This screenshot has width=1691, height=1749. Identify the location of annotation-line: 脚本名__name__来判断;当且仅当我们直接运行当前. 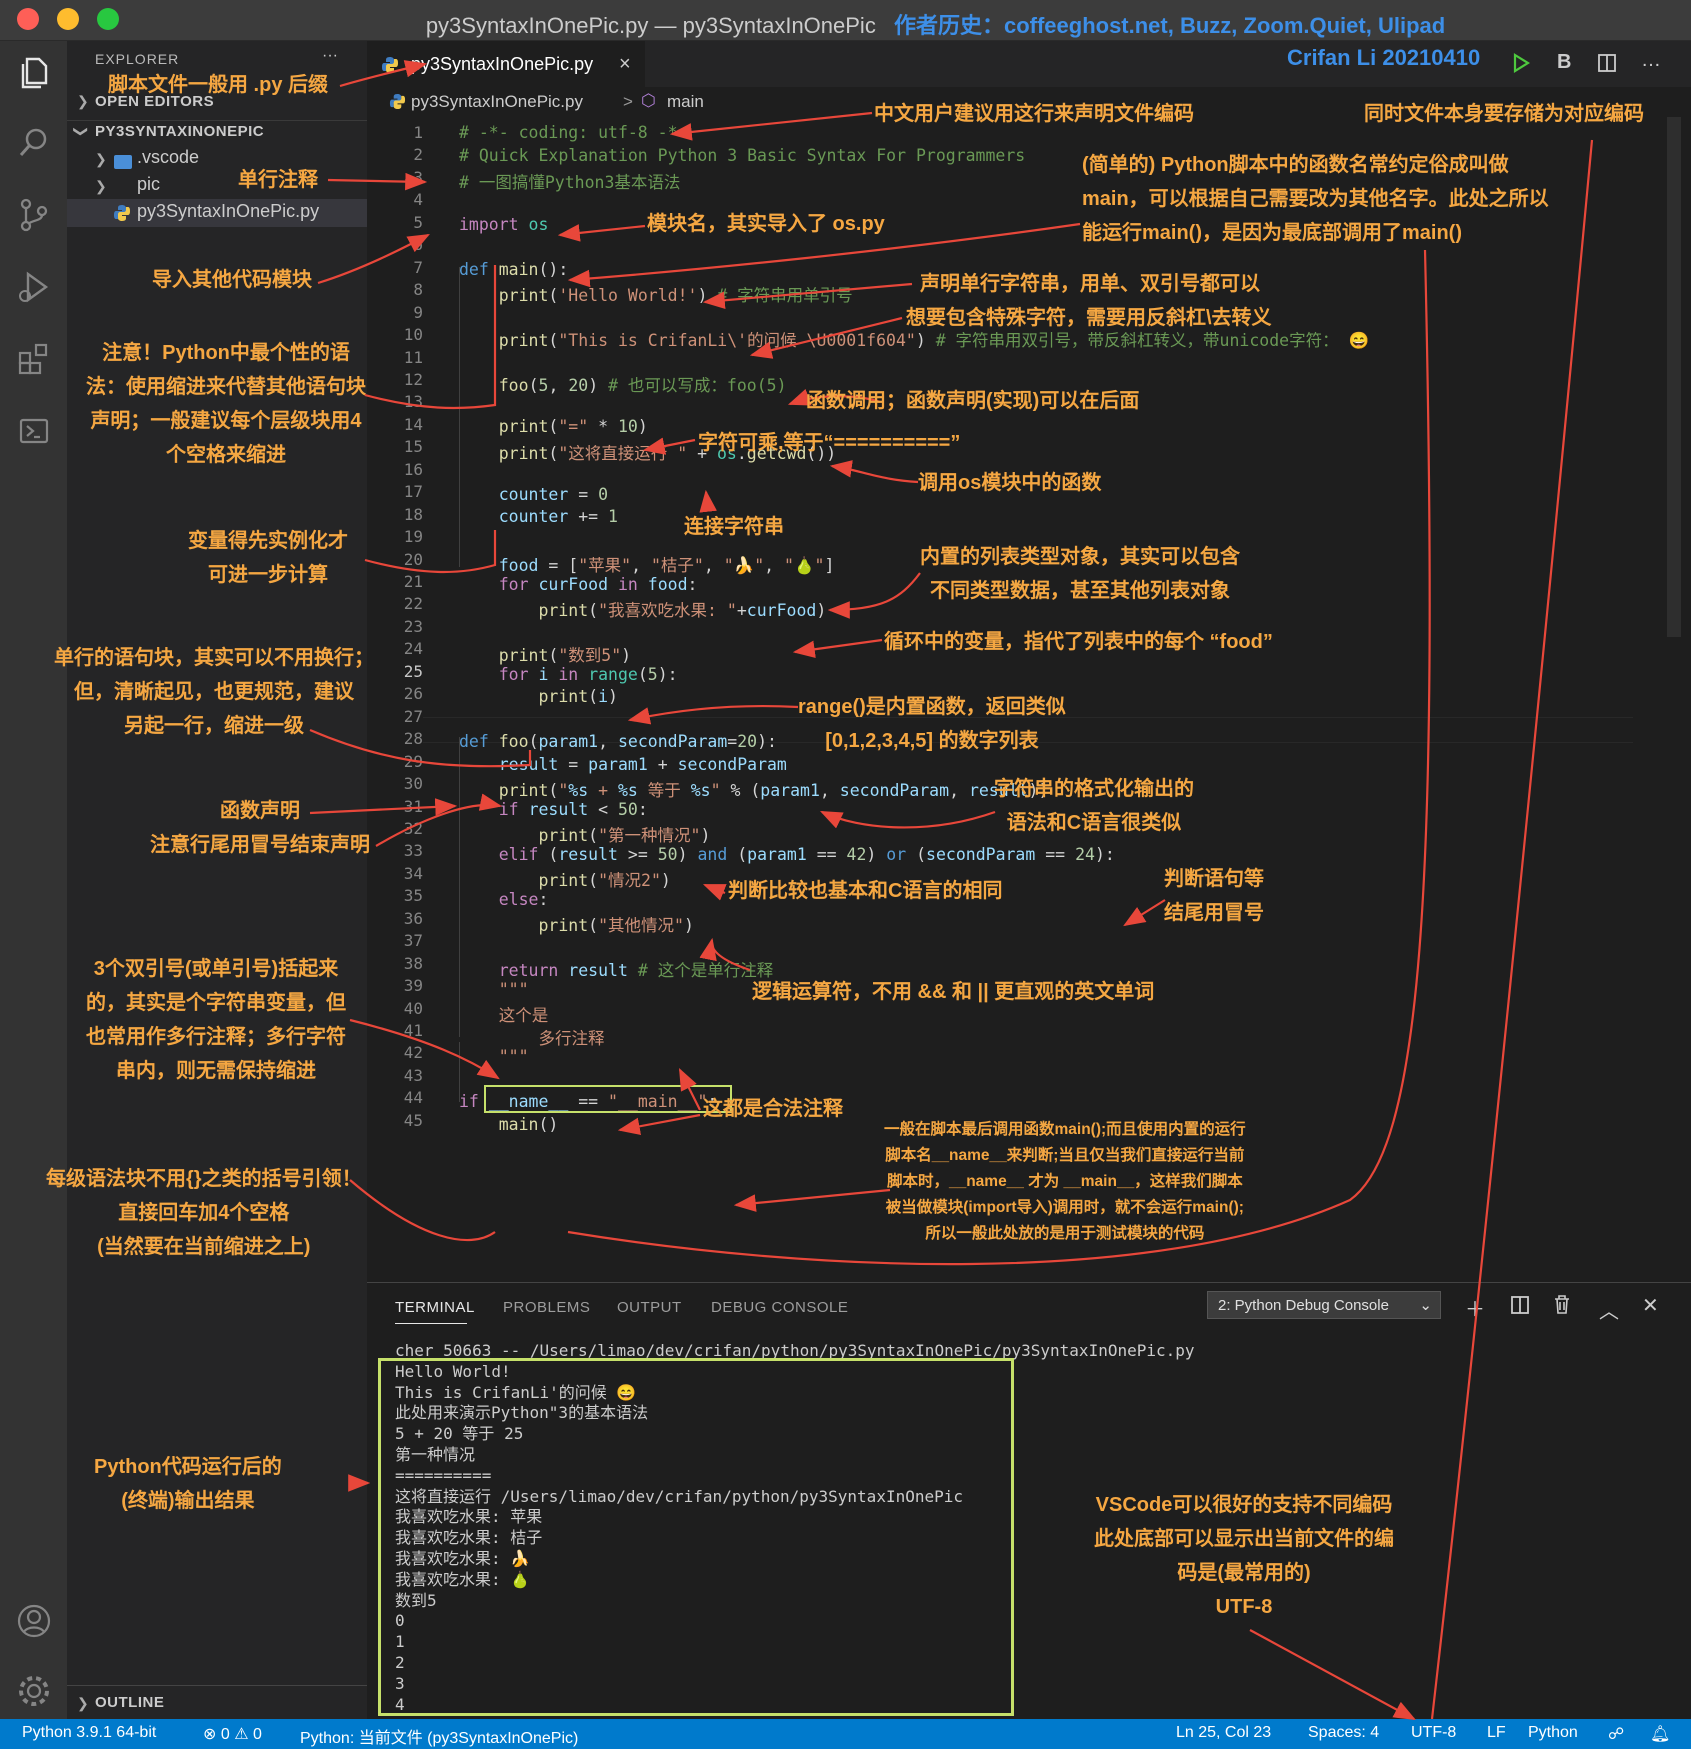
(1065, 1155).